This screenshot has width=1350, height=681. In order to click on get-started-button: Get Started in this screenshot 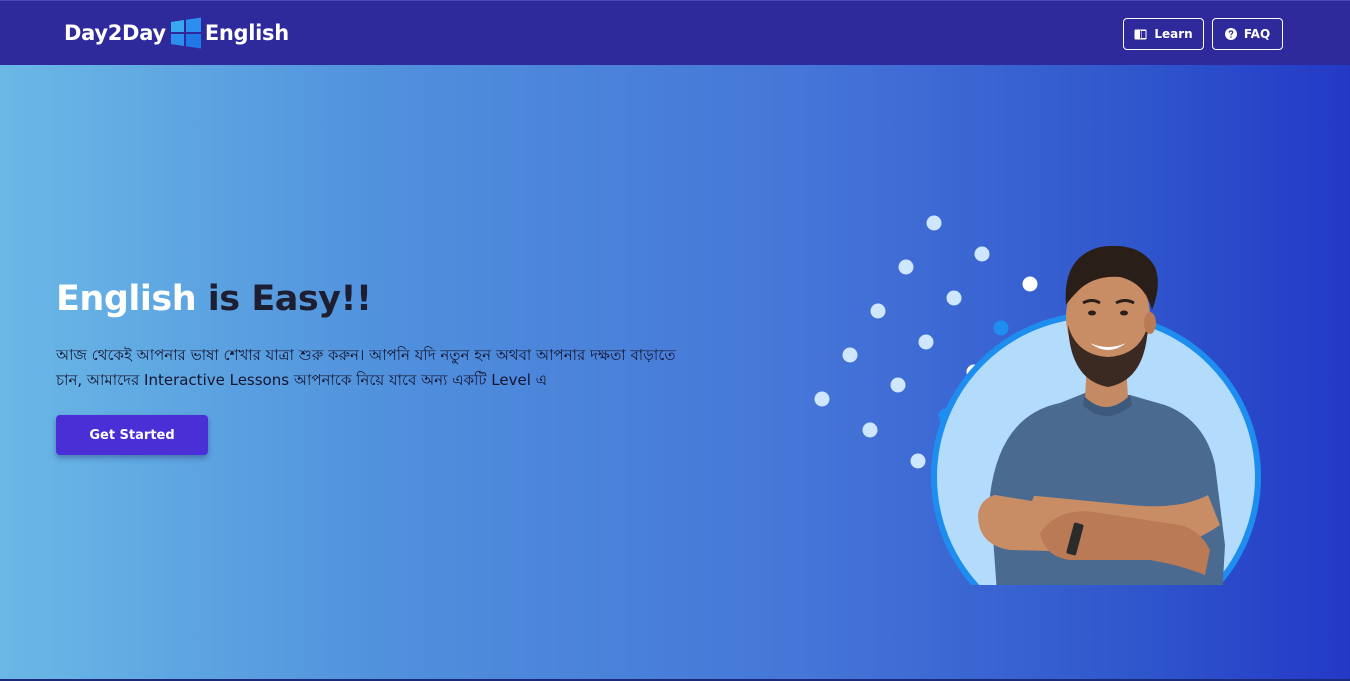, I will do `click(132, 435)`.